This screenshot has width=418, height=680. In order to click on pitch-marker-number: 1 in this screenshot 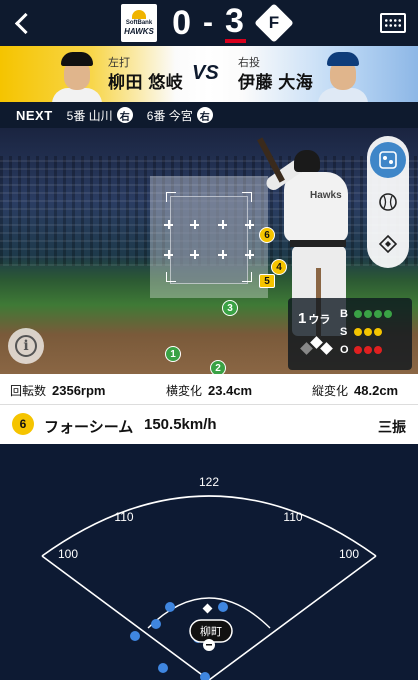, I will do `click(173, 354)`.